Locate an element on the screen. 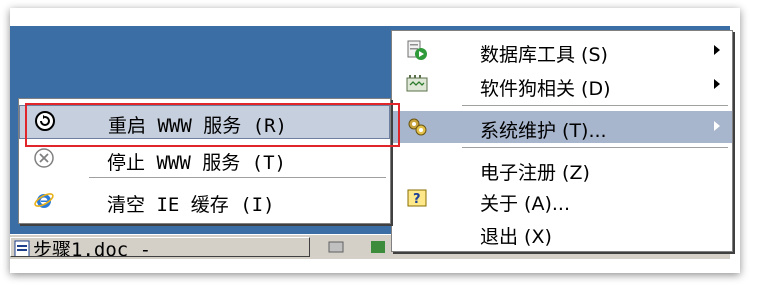 The image size is (757, 285). menu-item-stop-www: 停止 WWW 服务 (T) is located at coordinates (204, 158).